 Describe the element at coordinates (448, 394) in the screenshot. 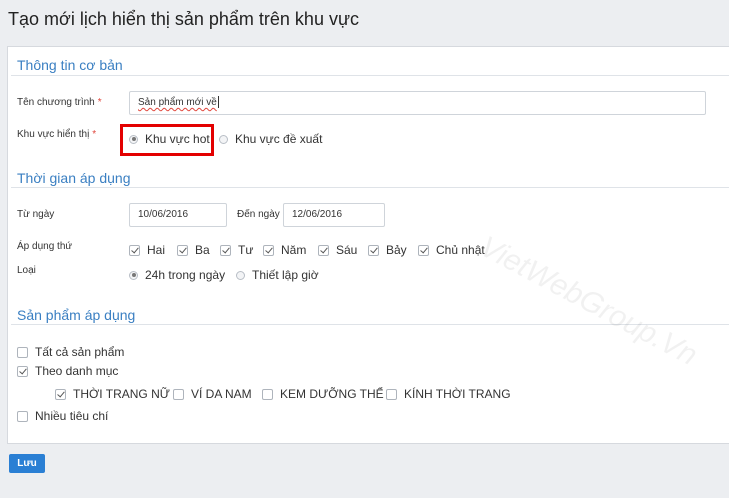

I see `checkbox-cat-kinh-thoi-trang: KÍNH THỜI TRANG` at that location.